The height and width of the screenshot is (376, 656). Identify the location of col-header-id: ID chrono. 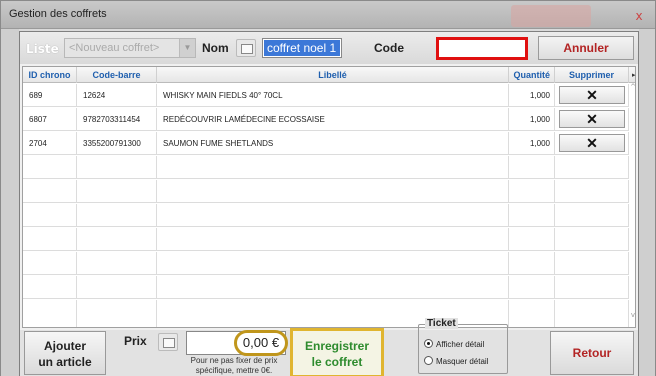
(50, 75).